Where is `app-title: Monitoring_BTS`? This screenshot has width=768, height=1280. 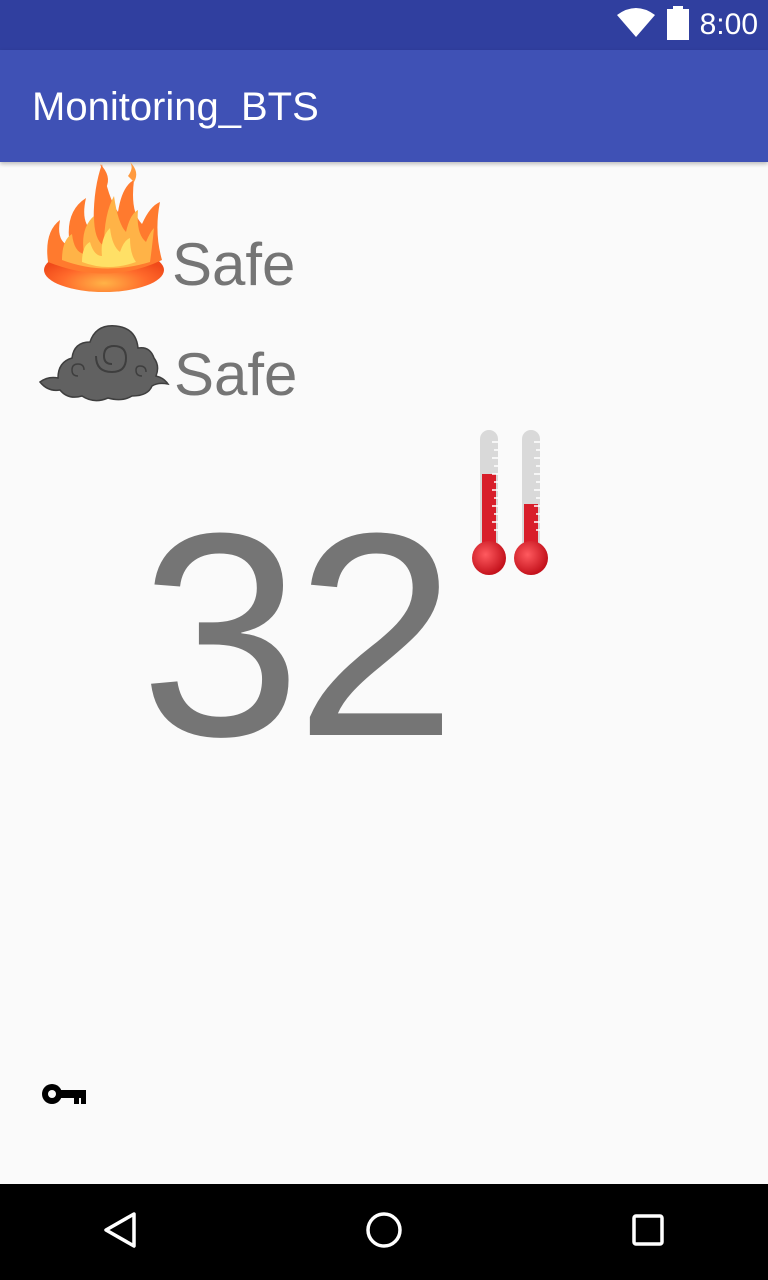
app-title: Monitoring_BTS is located at coordinates (175, 107).